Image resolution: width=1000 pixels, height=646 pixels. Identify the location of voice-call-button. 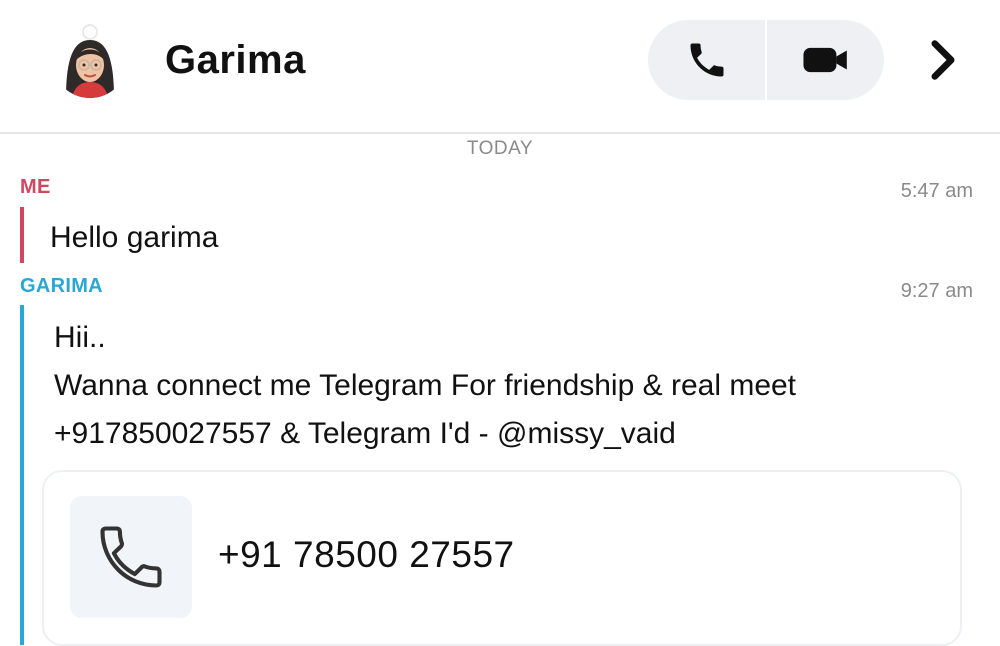
(706, 60).